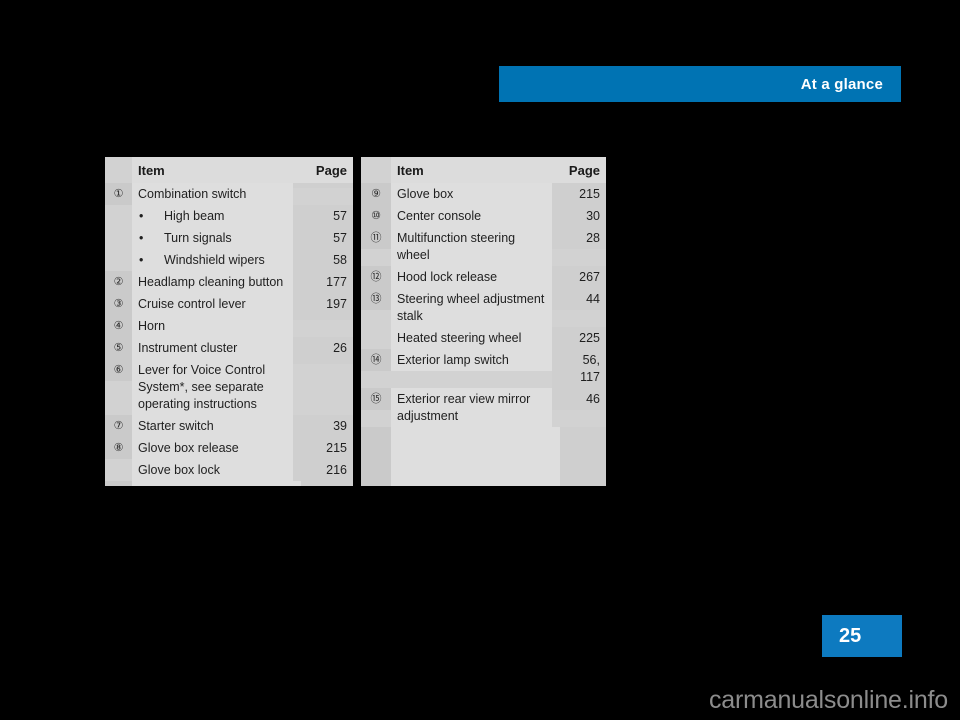  What do you see at coordinates (212, 448) in the screenshot?
I see `row-item-label: Glove box release` at bounding box center [212, 448].